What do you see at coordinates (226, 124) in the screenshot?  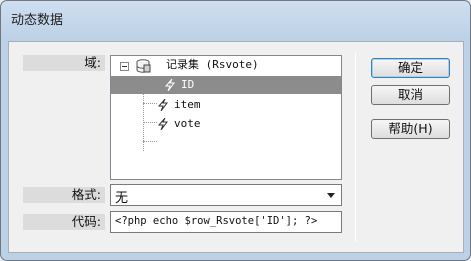 I see `tree-item-vote: vote` at bounding box center [226, 124].